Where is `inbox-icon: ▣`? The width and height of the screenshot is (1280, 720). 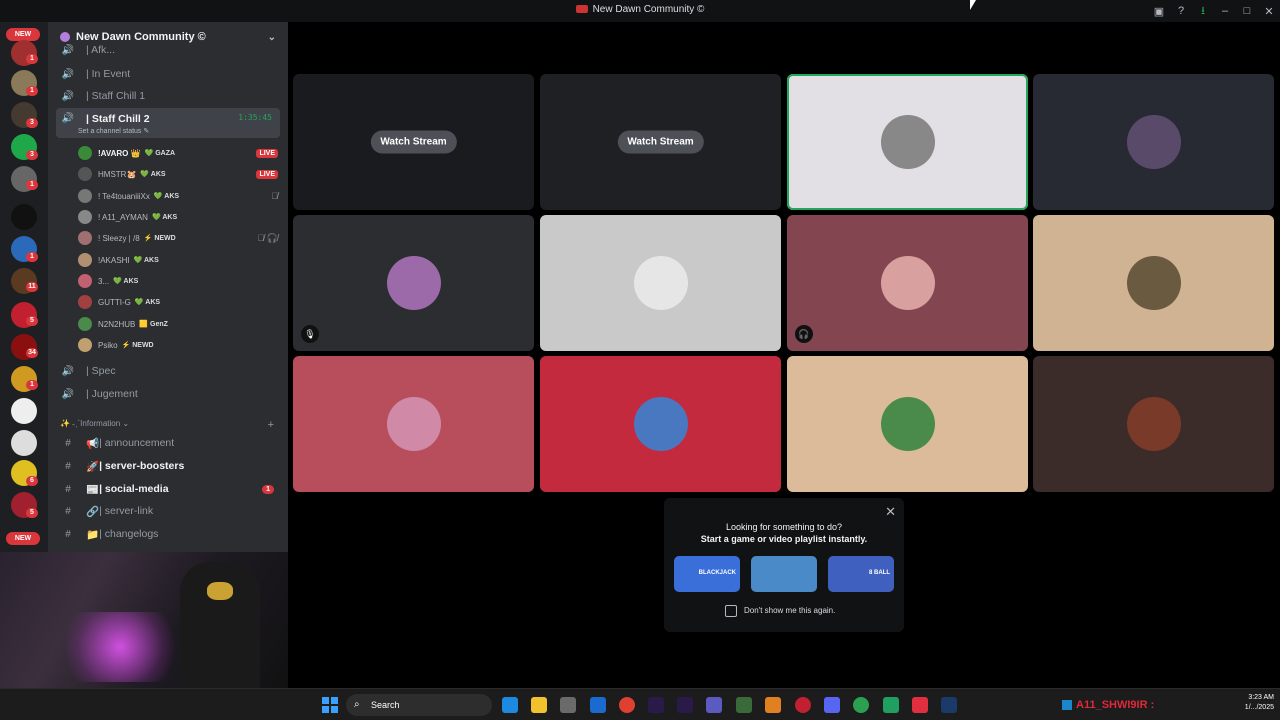
inbox-icon: ▣ is located at coordinates (1159, 11).